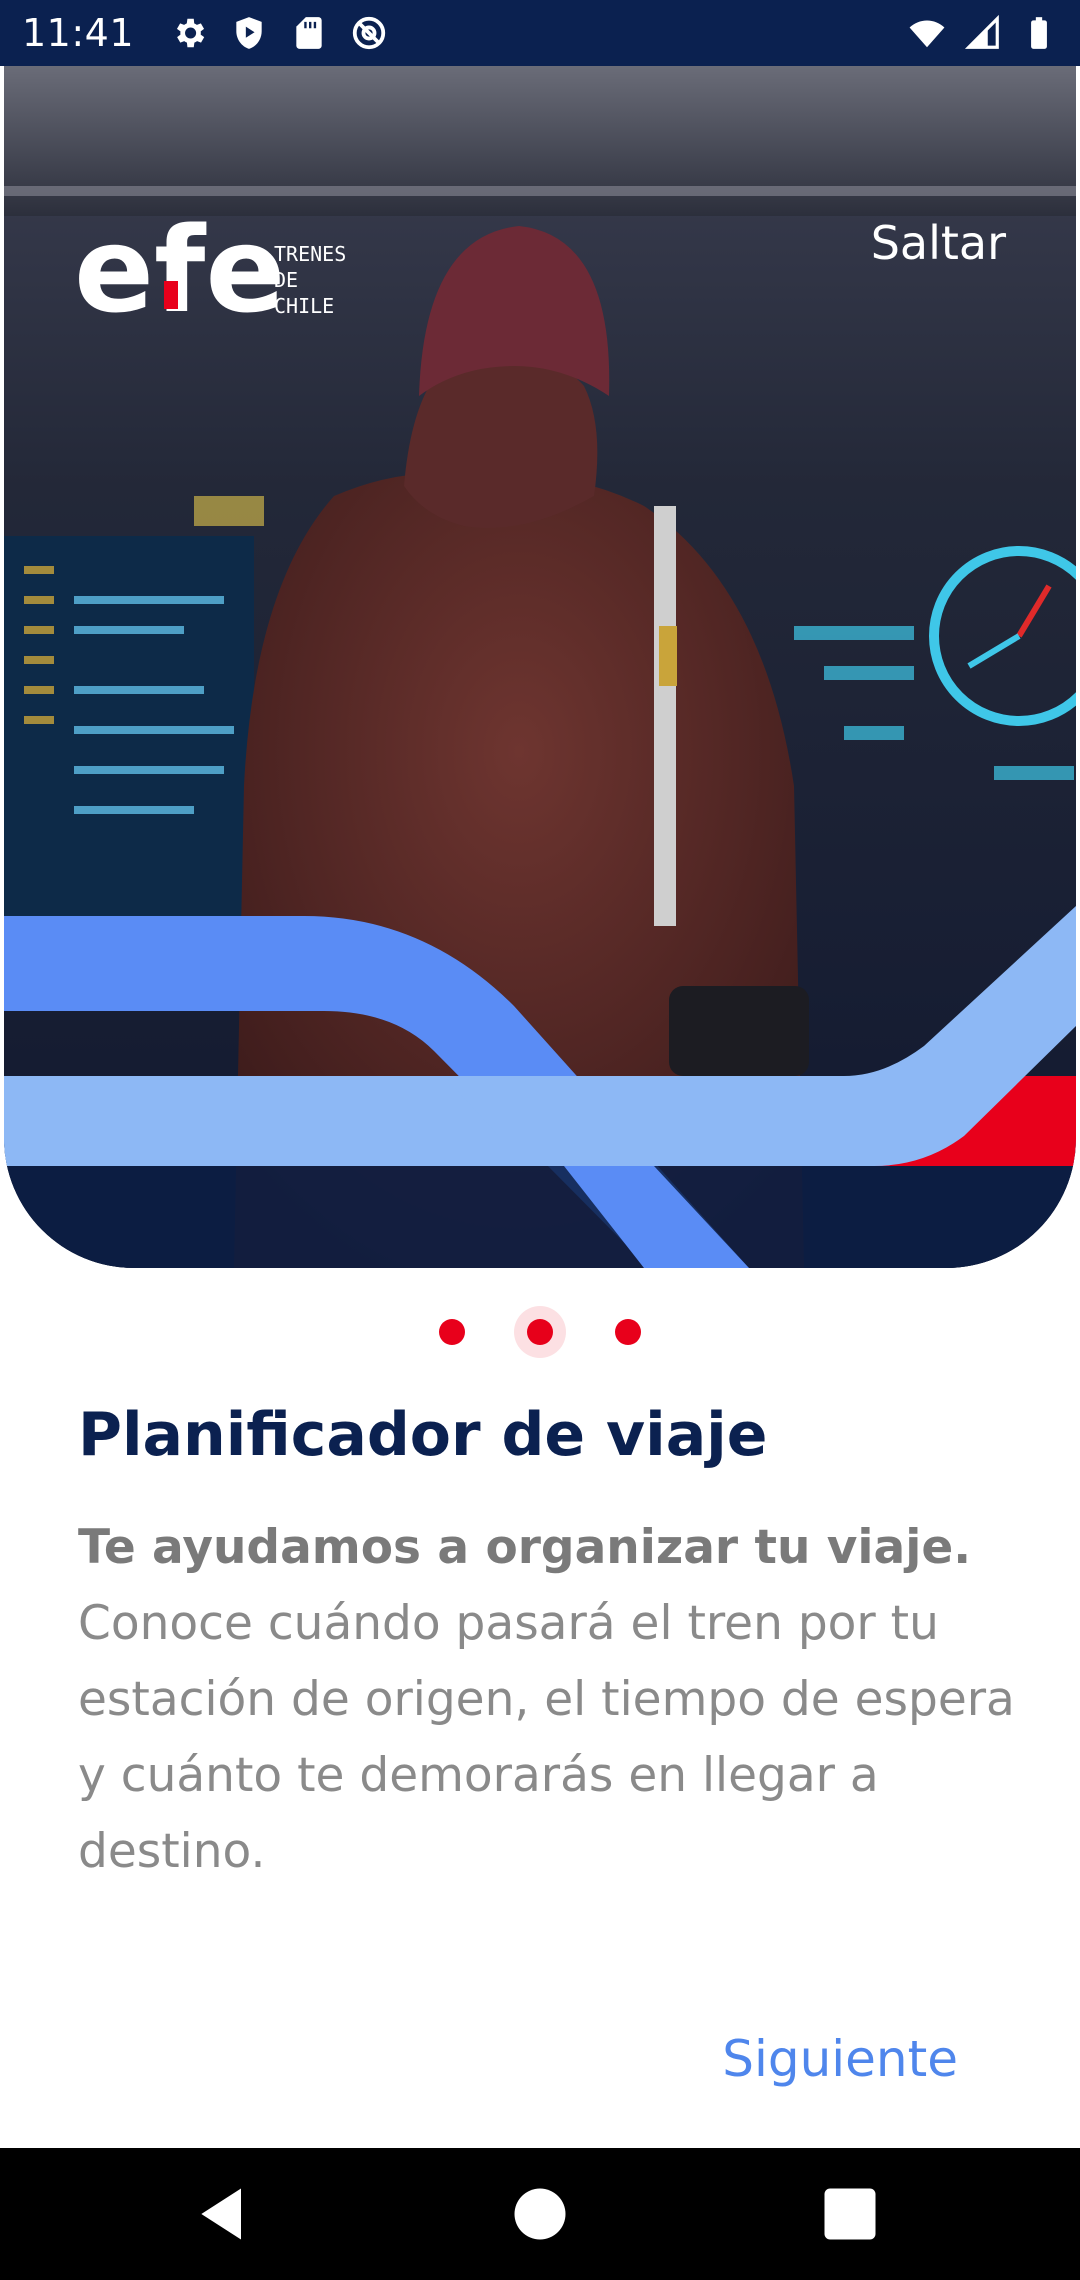 The image size is (1080, 2280). I want to click on home-icon, so click(540, 2214).